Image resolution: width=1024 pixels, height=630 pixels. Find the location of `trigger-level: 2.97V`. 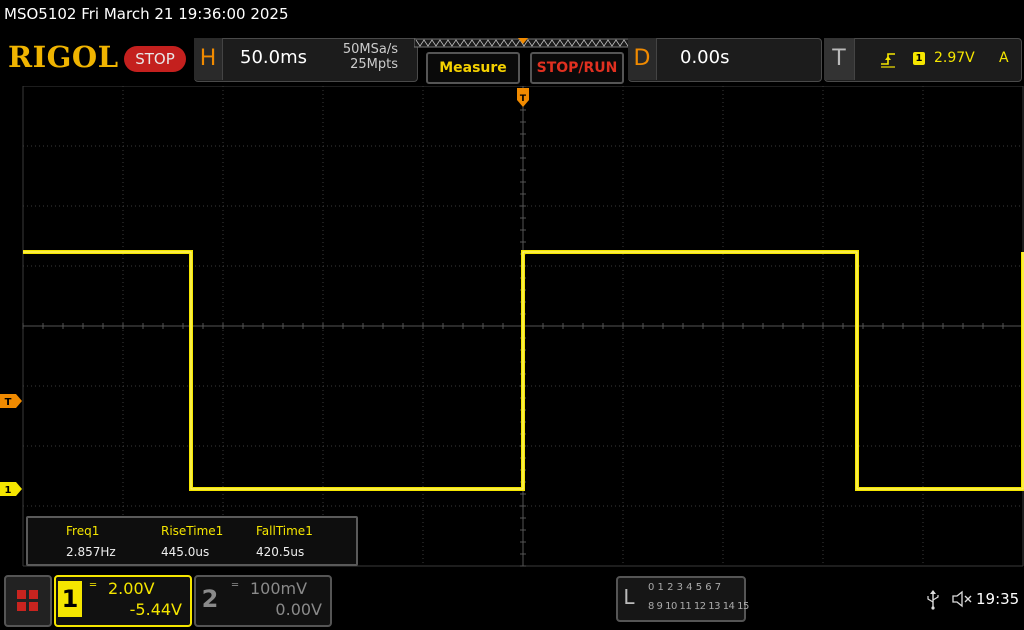

trigger-level: 2.97V is located at coordinates (954, 58).